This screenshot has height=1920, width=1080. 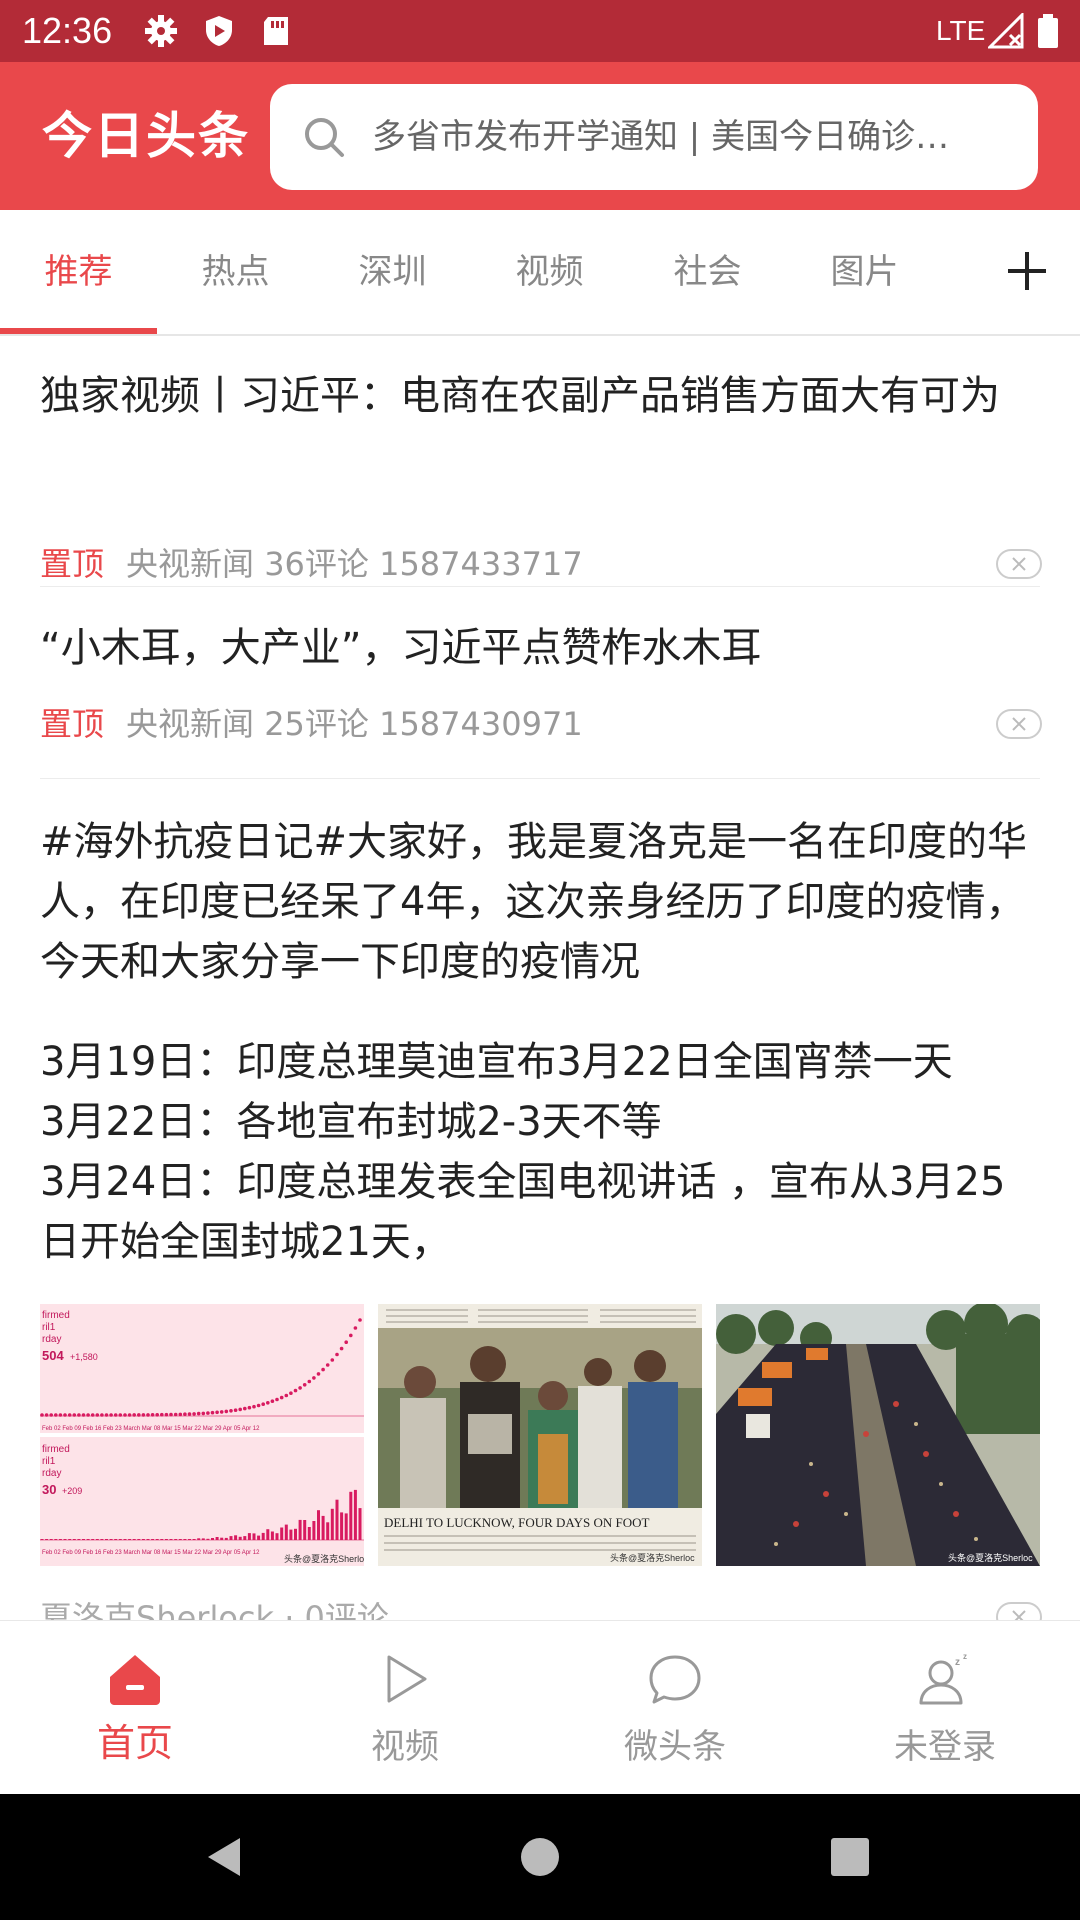 I want to click on chart-label: firmed, so click(x=56, y=1315).